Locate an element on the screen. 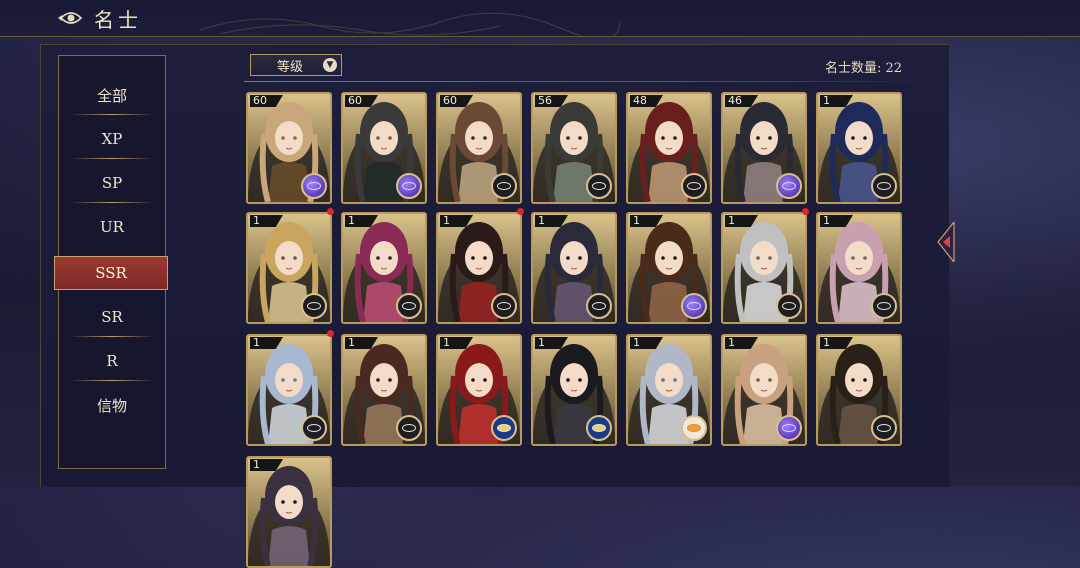  sidebar-item-1: XP is located at coordinates (112, 139).